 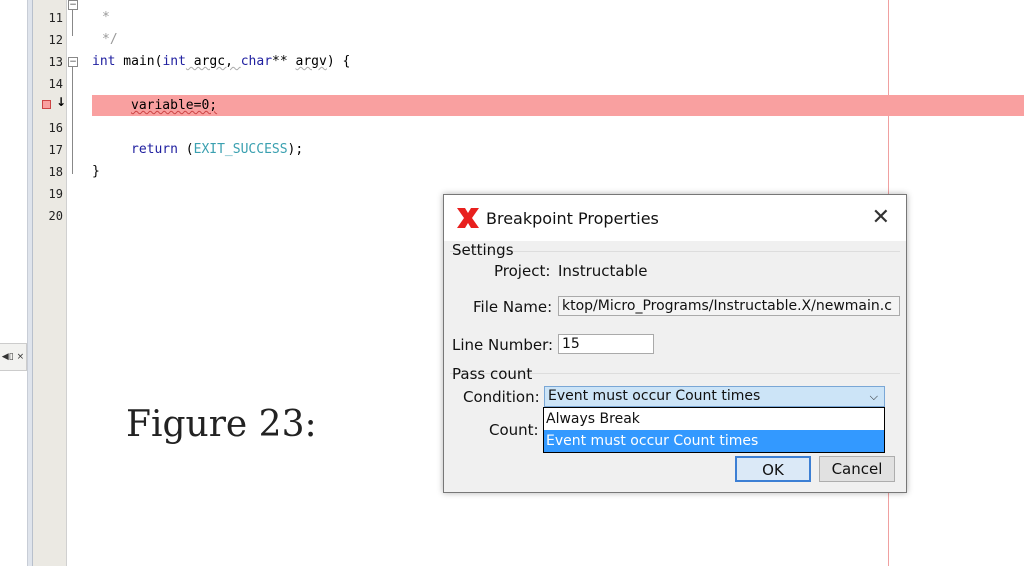 I want to click on pass-count-label: Pass count, so click(x=492, y=374).